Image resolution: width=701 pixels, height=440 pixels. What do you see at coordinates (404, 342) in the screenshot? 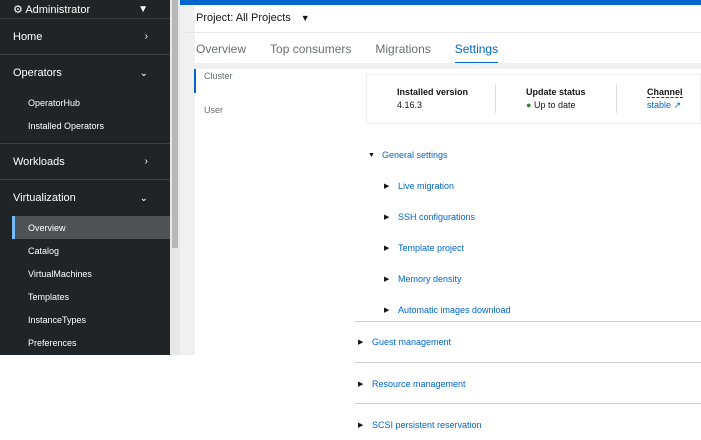
I see `guest-management-toggle: ▶ Guest management` at bounding box center [404, 342].